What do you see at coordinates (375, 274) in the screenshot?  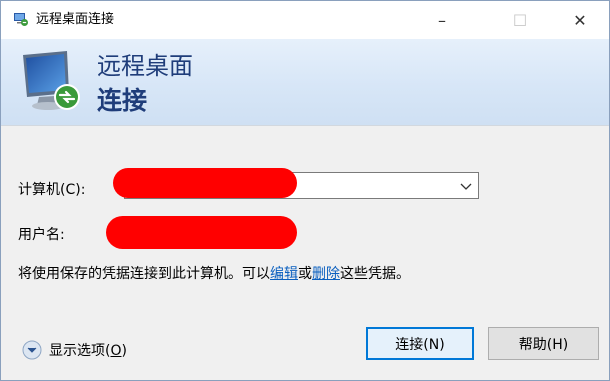 I see `info-suffix: 这些凭据。` at bounding box center [375, 274].